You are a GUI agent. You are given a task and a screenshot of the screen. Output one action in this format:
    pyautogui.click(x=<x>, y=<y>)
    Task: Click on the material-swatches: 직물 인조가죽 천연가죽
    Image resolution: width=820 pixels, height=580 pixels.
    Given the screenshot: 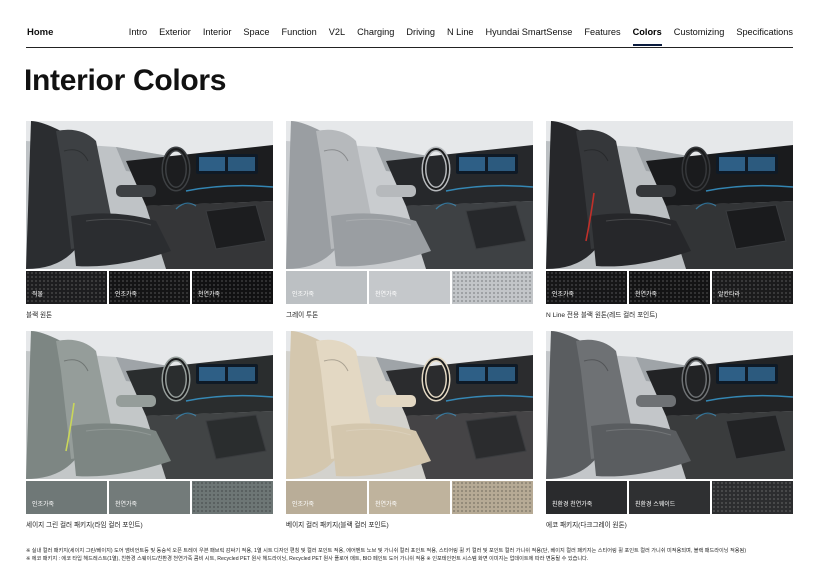 What is the action you would take?
    pyautogui.click(x=149, y=287)
    